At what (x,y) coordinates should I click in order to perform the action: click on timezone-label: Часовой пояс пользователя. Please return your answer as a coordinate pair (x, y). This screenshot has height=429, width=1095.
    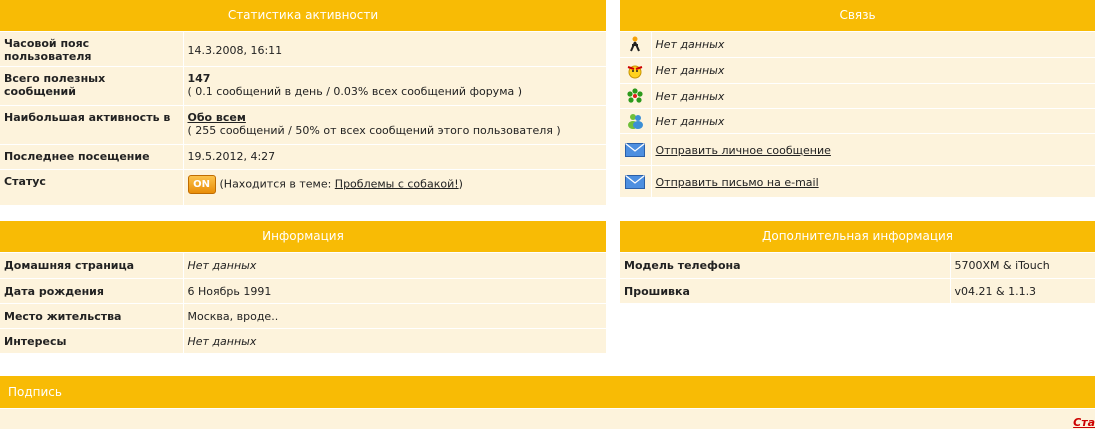
    Looking at the image, I should click on (92, 49).